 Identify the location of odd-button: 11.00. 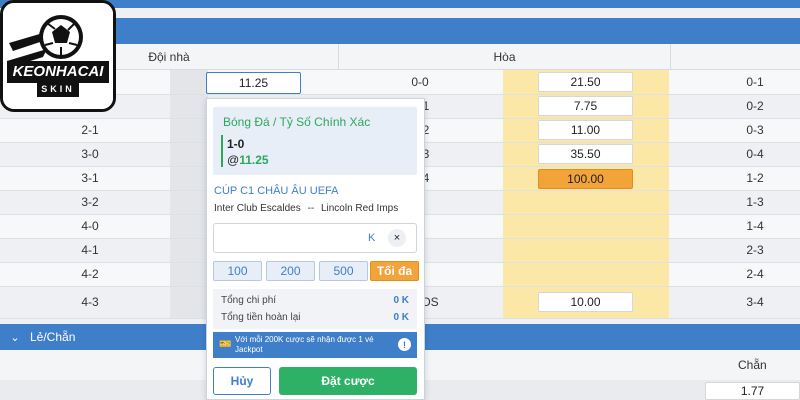
(585, 130).